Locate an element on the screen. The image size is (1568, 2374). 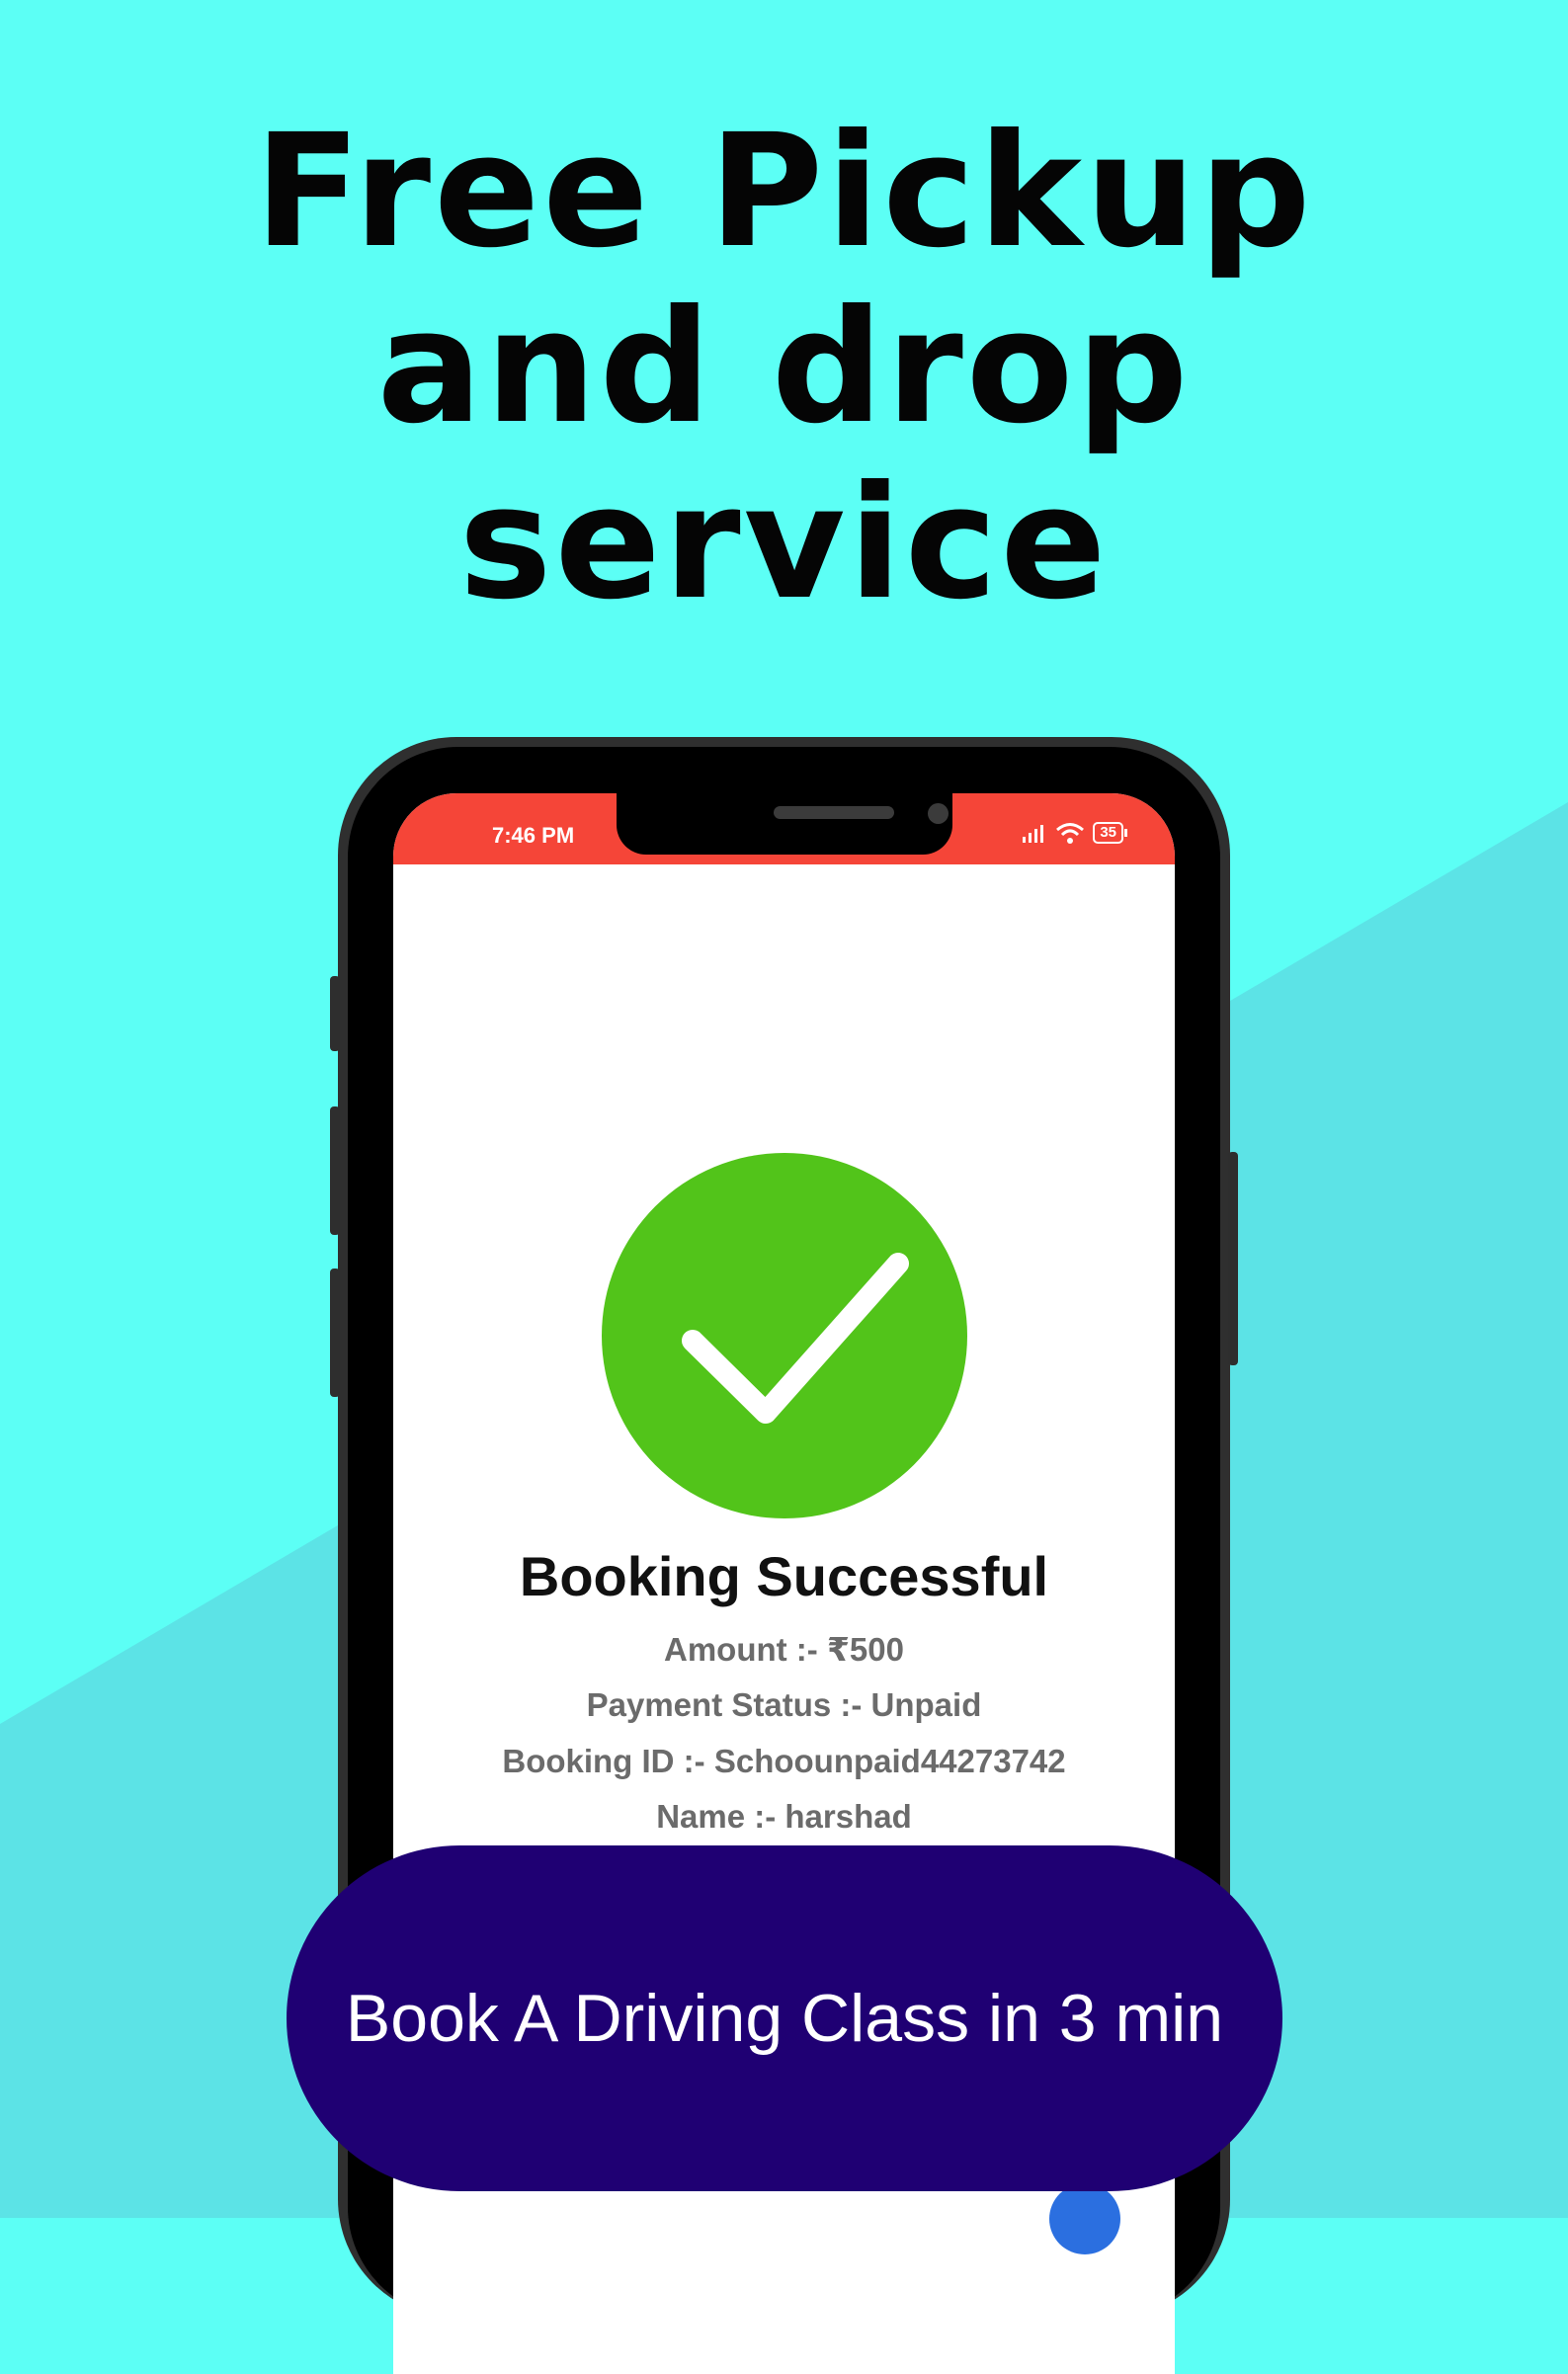
phone-power-button is located at coordinates (1233, 1258).